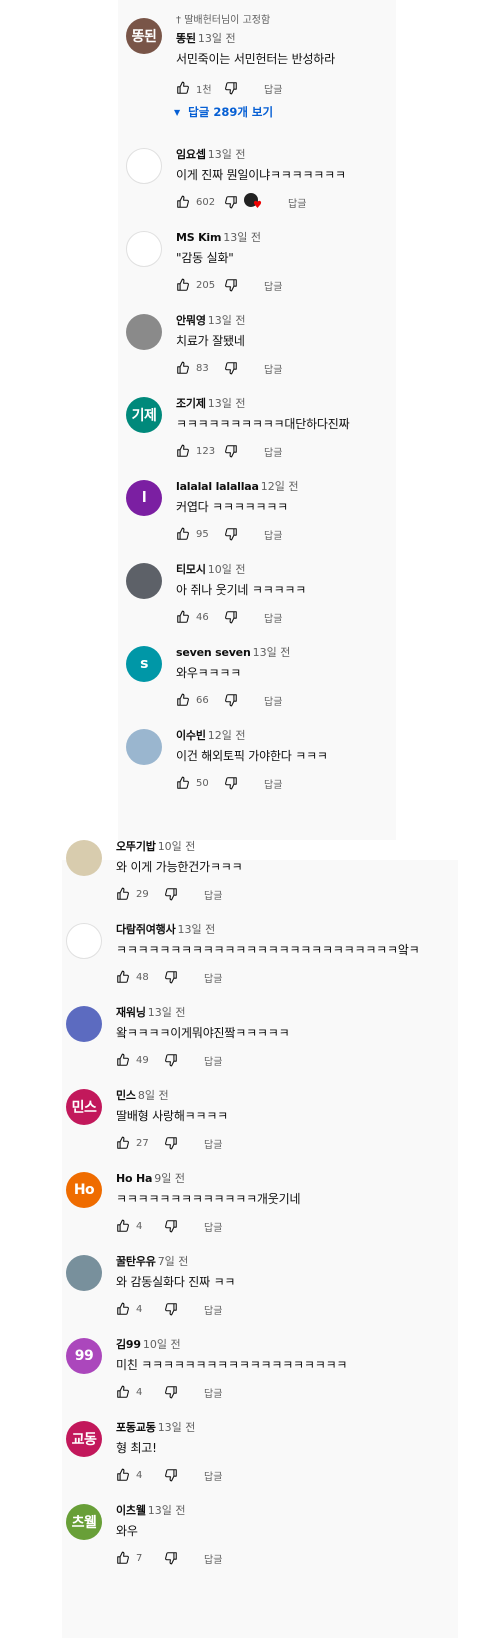 Image resolution: width=482 pixels, height=1638 pixels. Describe the element at coordinates (283, 112) in the screenshot. I see `view-replies-button: ▼ 답글 289개 보기` at that location.